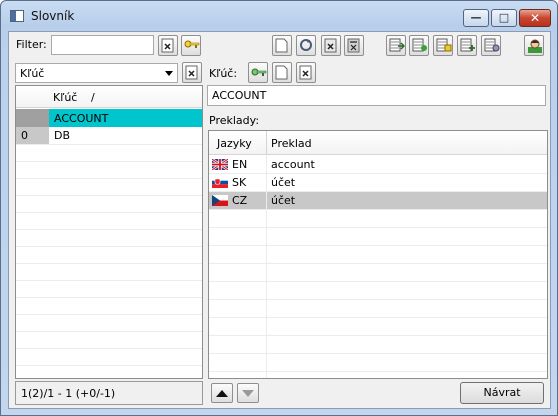 The width and height of the screenshot is (558, 416). I want to click on status-text: 1(2)/1 - 1 (+0/-1), so click(68, 393).